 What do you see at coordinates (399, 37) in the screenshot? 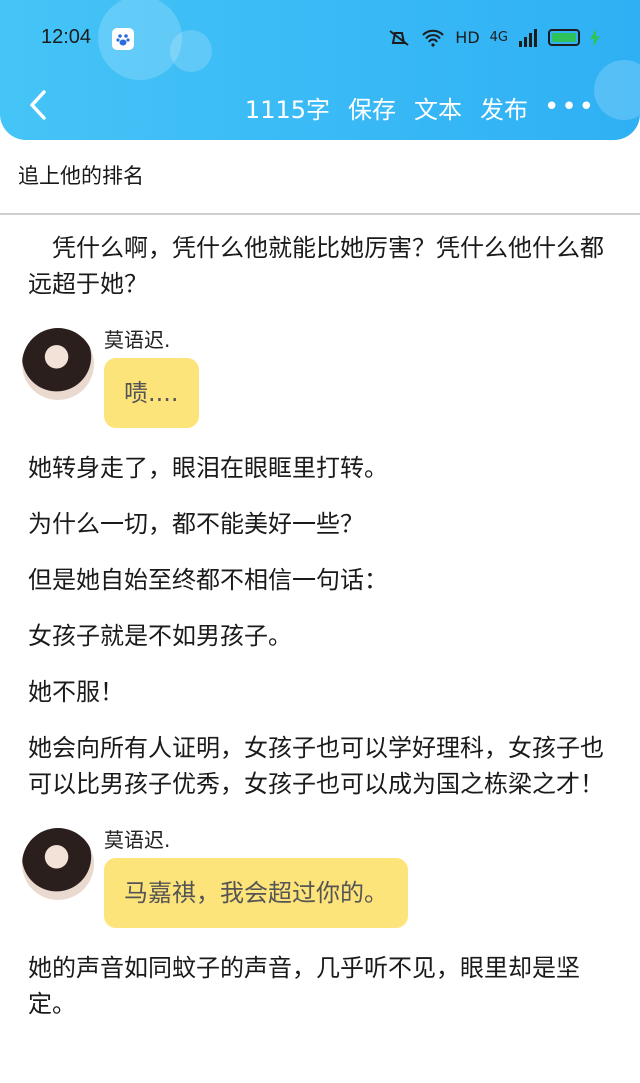
I see `mute-vibrate-icon` at bounding box center [399, 37].